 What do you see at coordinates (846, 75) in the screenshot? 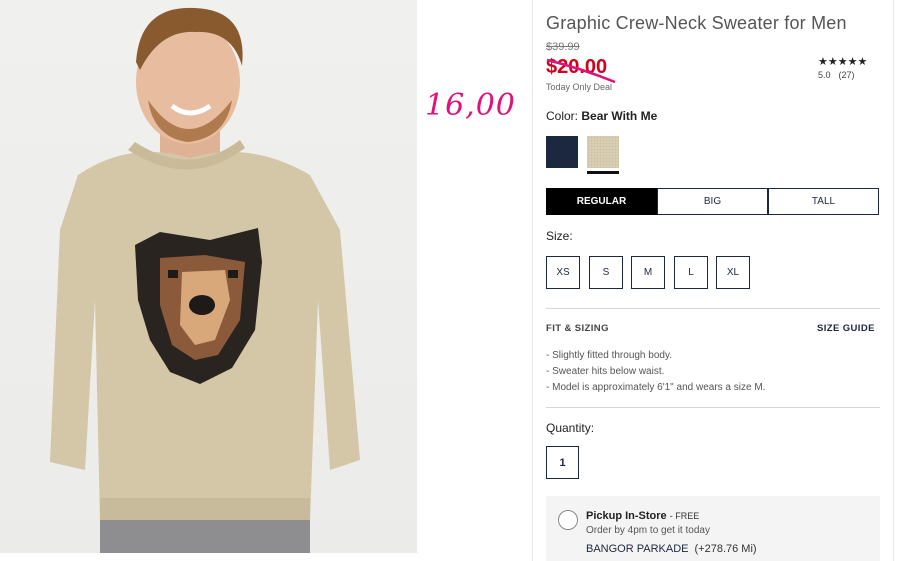
I see `review-count: (27)` at bounding box center [846, 75].